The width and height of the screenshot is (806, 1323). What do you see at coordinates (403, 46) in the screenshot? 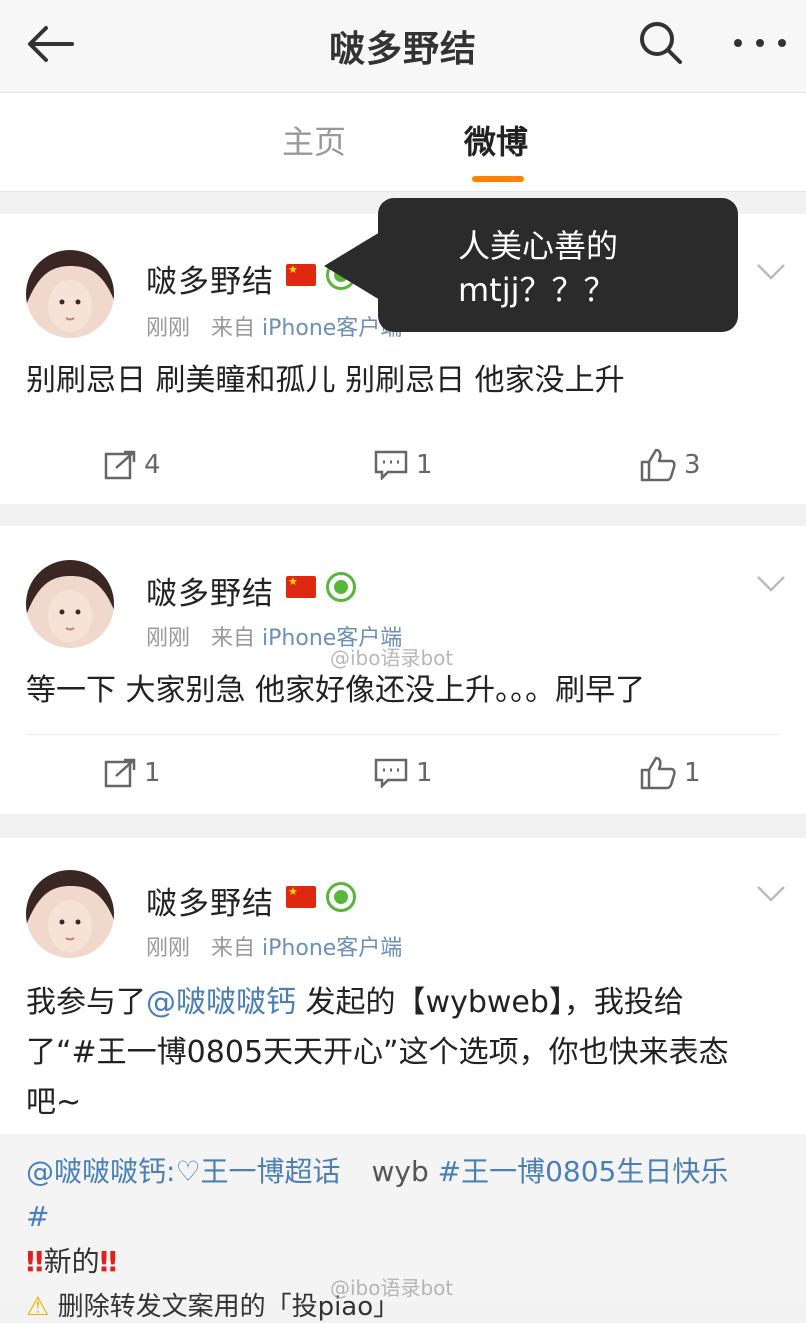
I see `top-bar: 啵多野结` at bounding box center [403, 46].